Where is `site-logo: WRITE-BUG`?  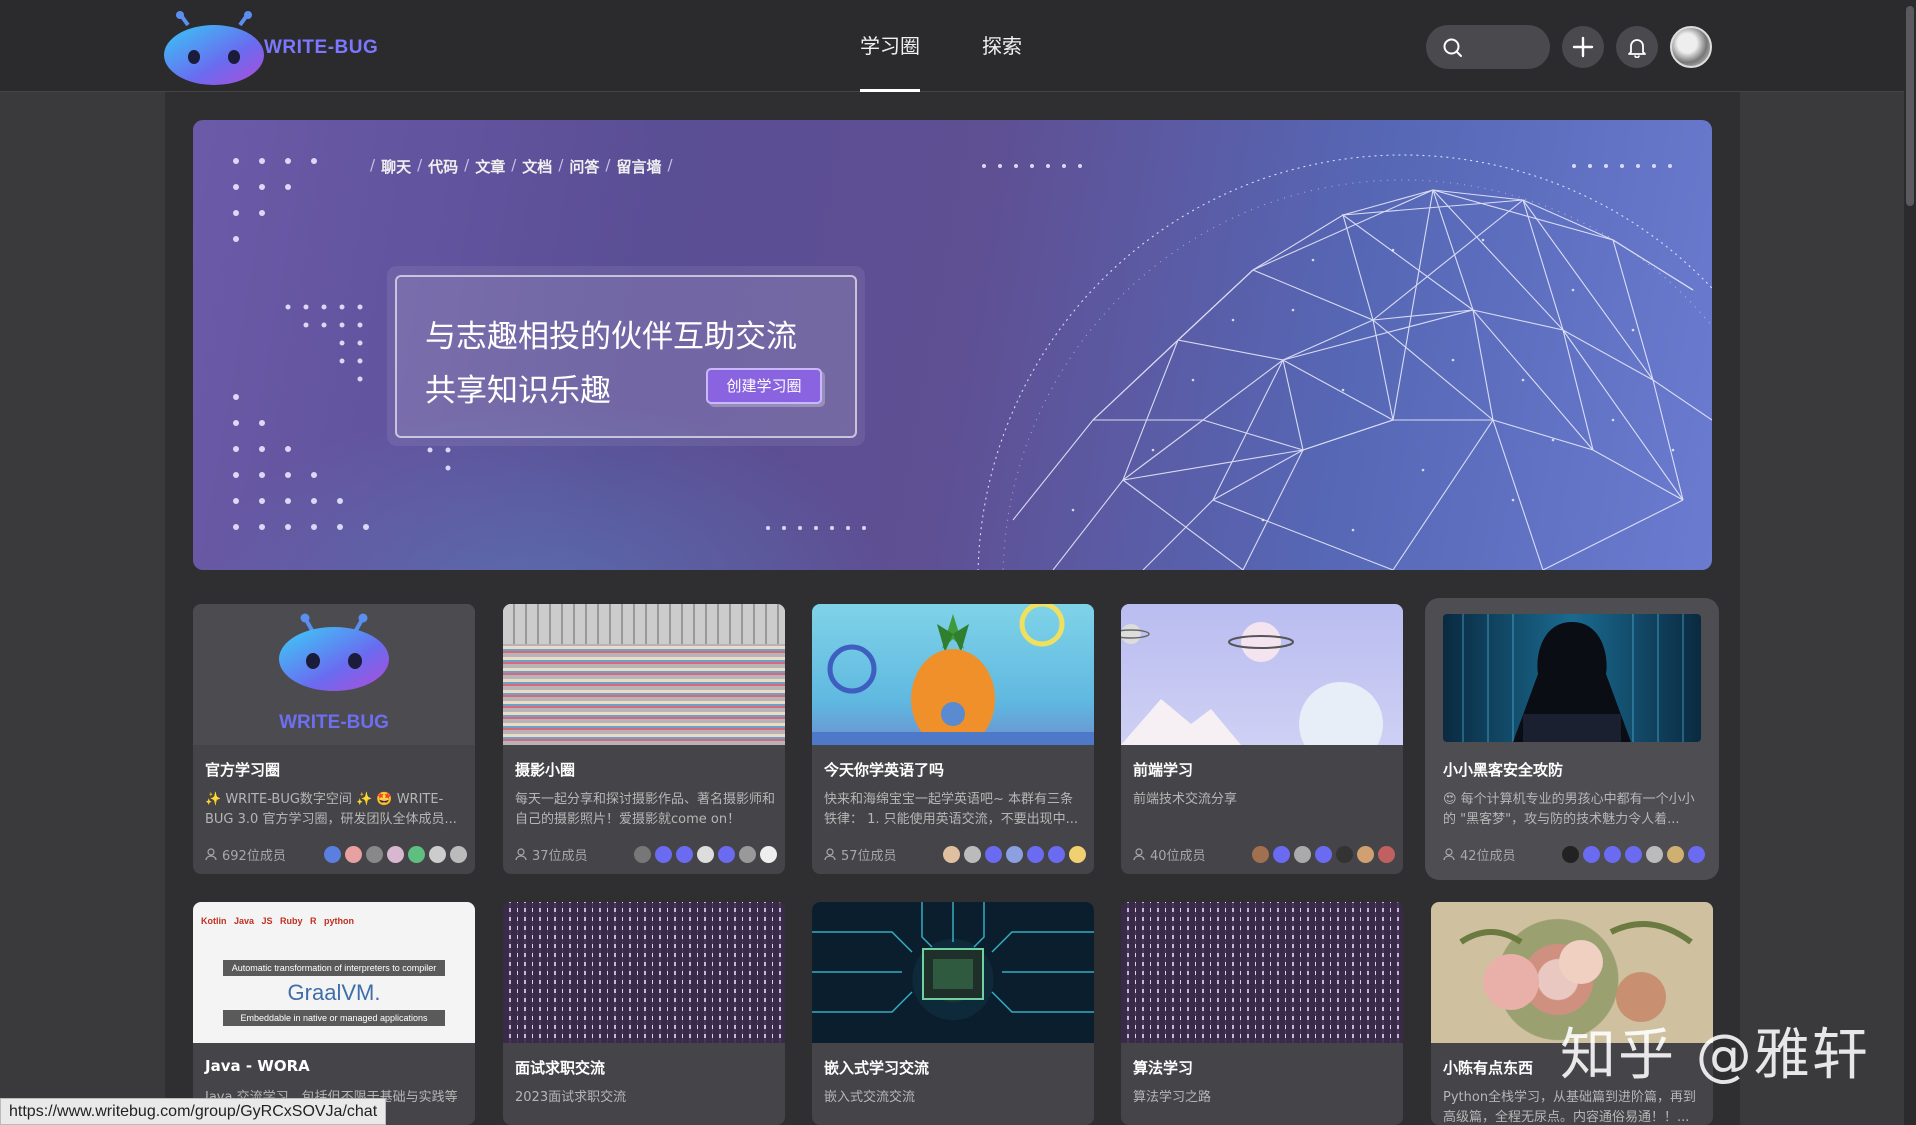 site-logo: WRITE-BUG is located at coordinates (270, 48).